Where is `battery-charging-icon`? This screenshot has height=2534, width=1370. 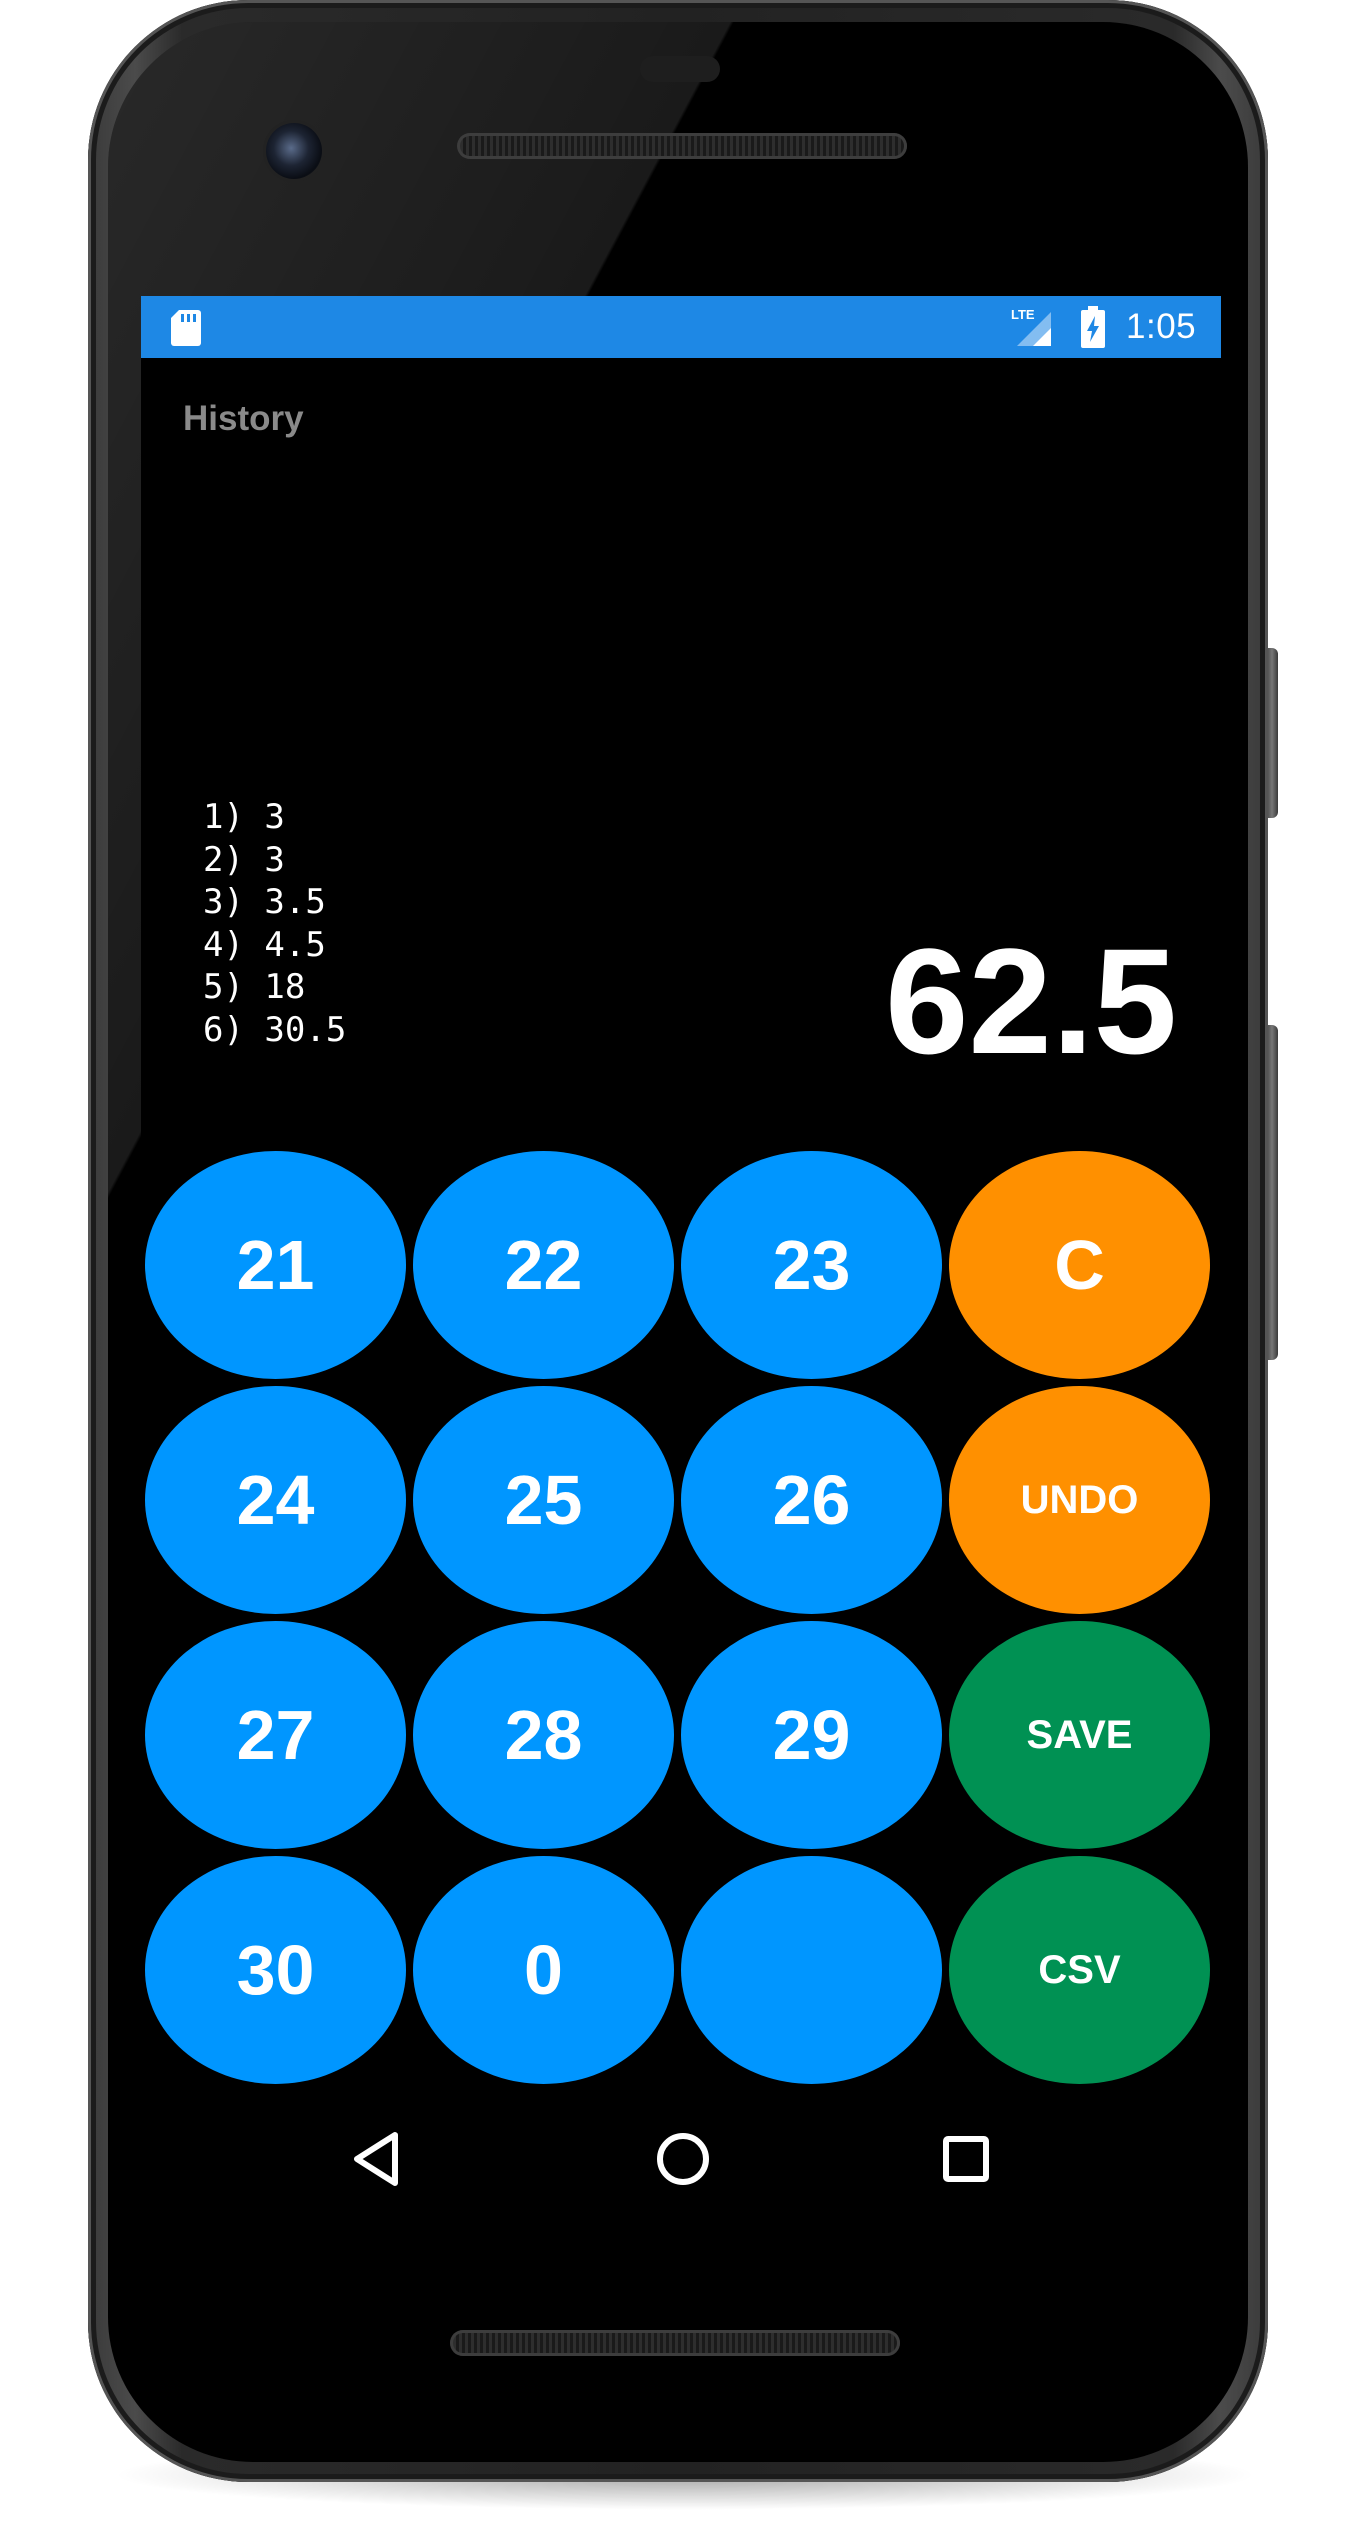
battery-charging-icon is located at coordinates (1093, 327).